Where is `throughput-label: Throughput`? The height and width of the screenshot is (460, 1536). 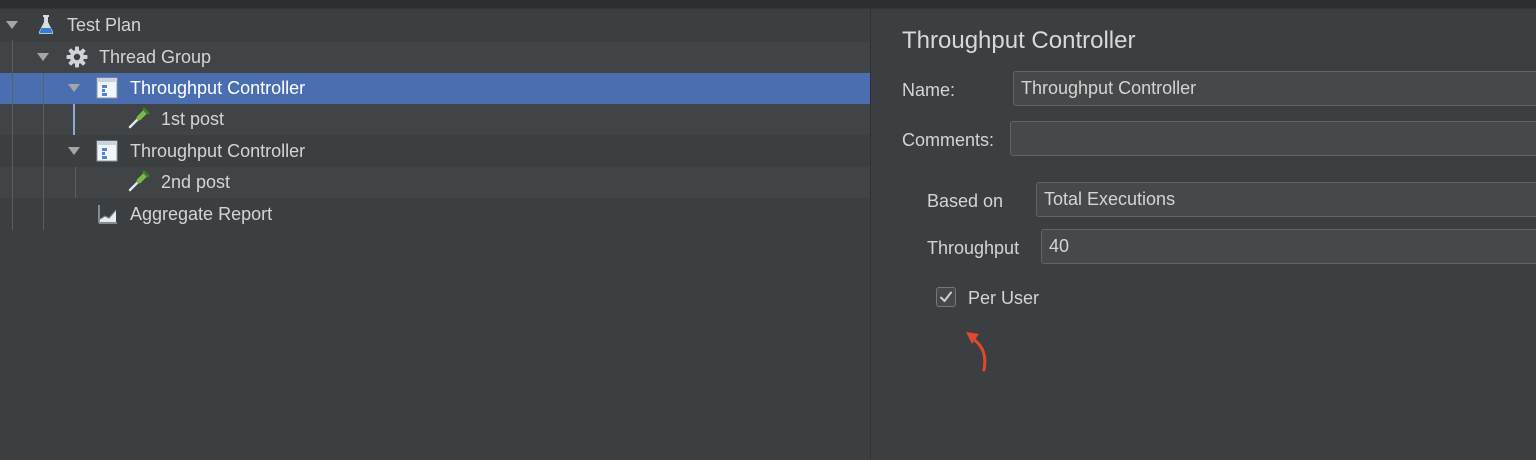 throughput-label: Throughput is located at coordinates (973, 248).